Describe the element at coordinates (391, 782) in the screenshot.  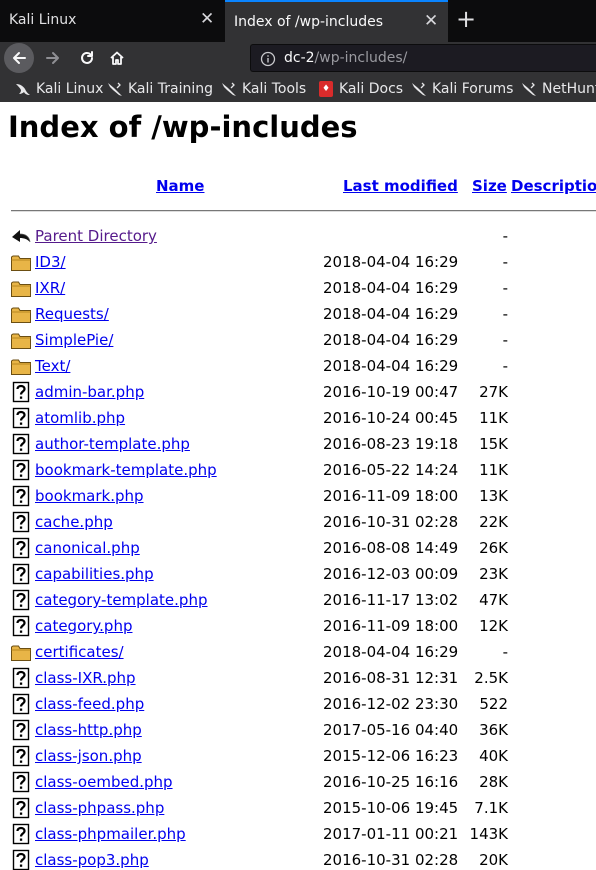
I see `last-modified: 2016-10-25 16:16` at that location.